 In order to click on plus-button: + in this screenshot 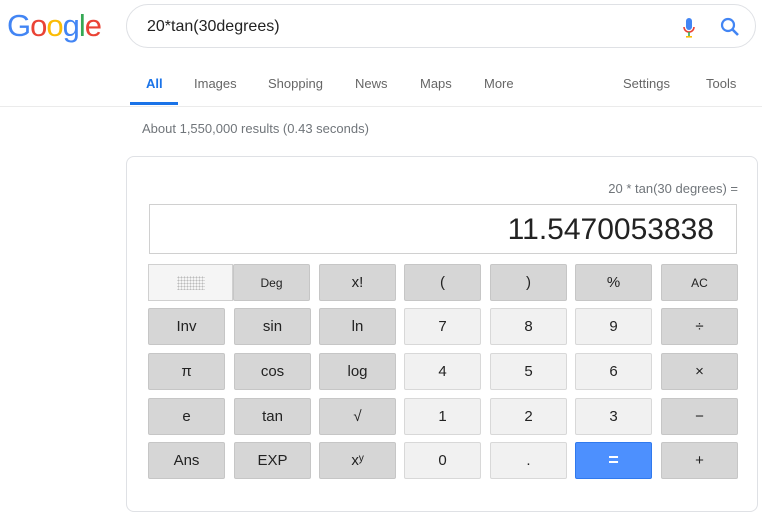, I will do `click(699, 460)`.